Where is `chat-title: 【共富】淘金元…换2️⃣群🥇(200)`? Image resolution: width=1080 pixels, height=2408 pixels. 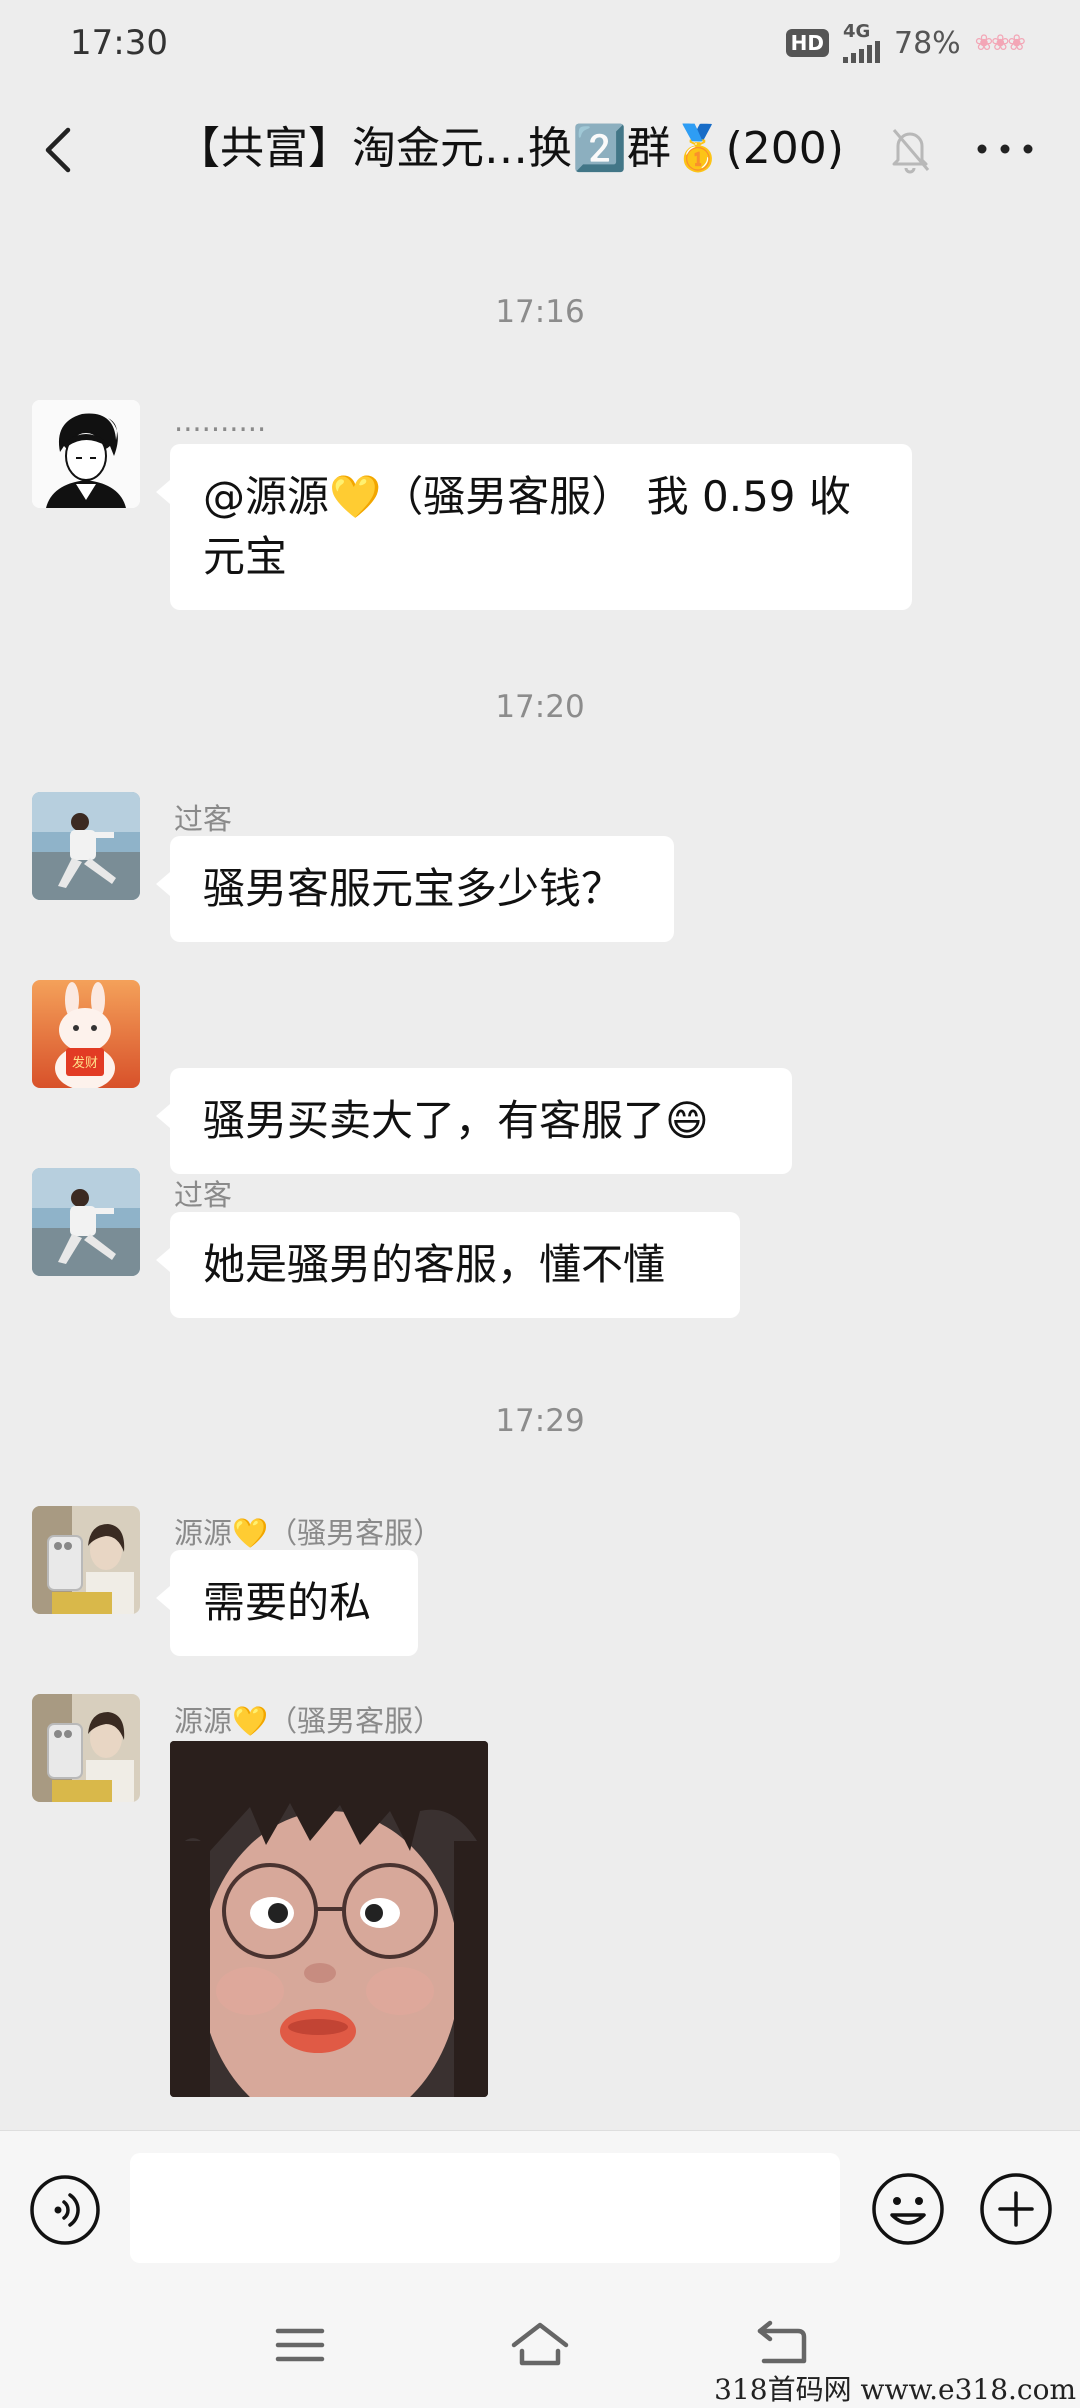
chat-title: 【共富】淘金元…换2️⃣群🥇(200) is located at coordinates (510, 148).